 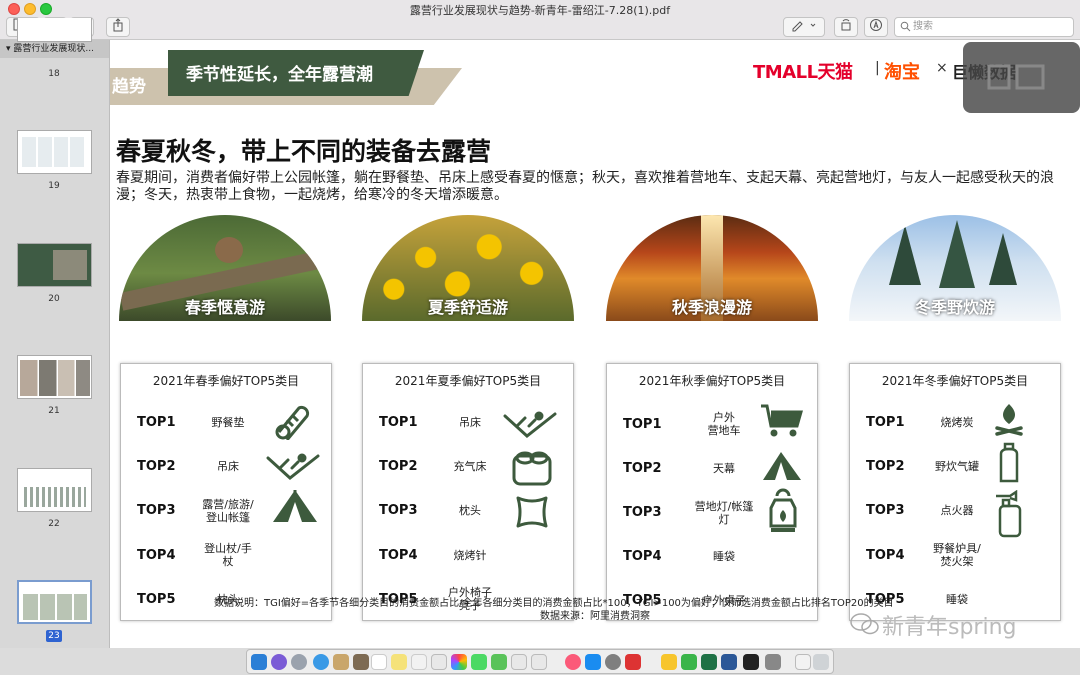 What do you see at coordinates (821, 662) in the screenshot?
I see `trash-icon` at bounding box center [821, 662].